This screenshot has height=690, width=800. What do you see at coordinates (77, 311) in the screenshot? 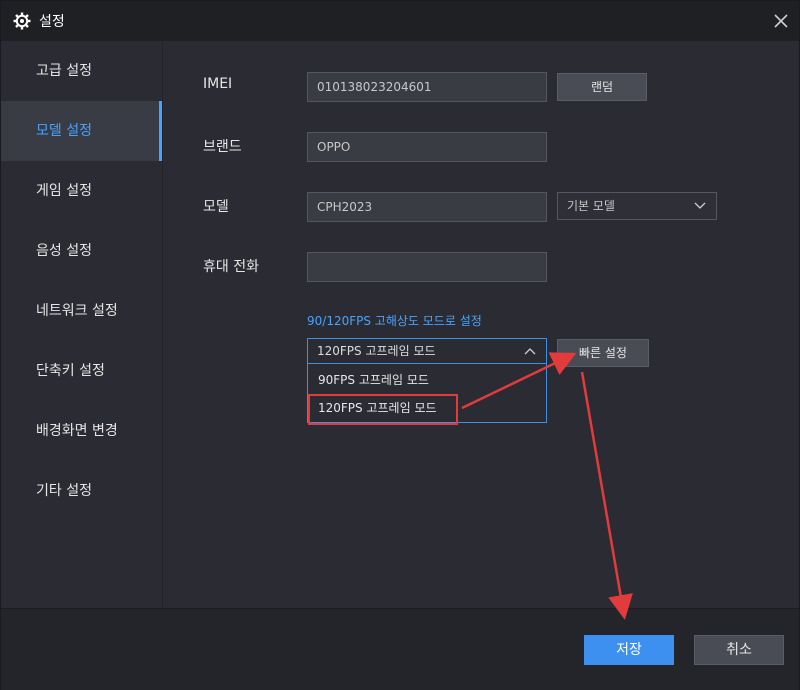
I see `sidebar-item-label: 네트워크 설정` at bounding box center [77, 311].